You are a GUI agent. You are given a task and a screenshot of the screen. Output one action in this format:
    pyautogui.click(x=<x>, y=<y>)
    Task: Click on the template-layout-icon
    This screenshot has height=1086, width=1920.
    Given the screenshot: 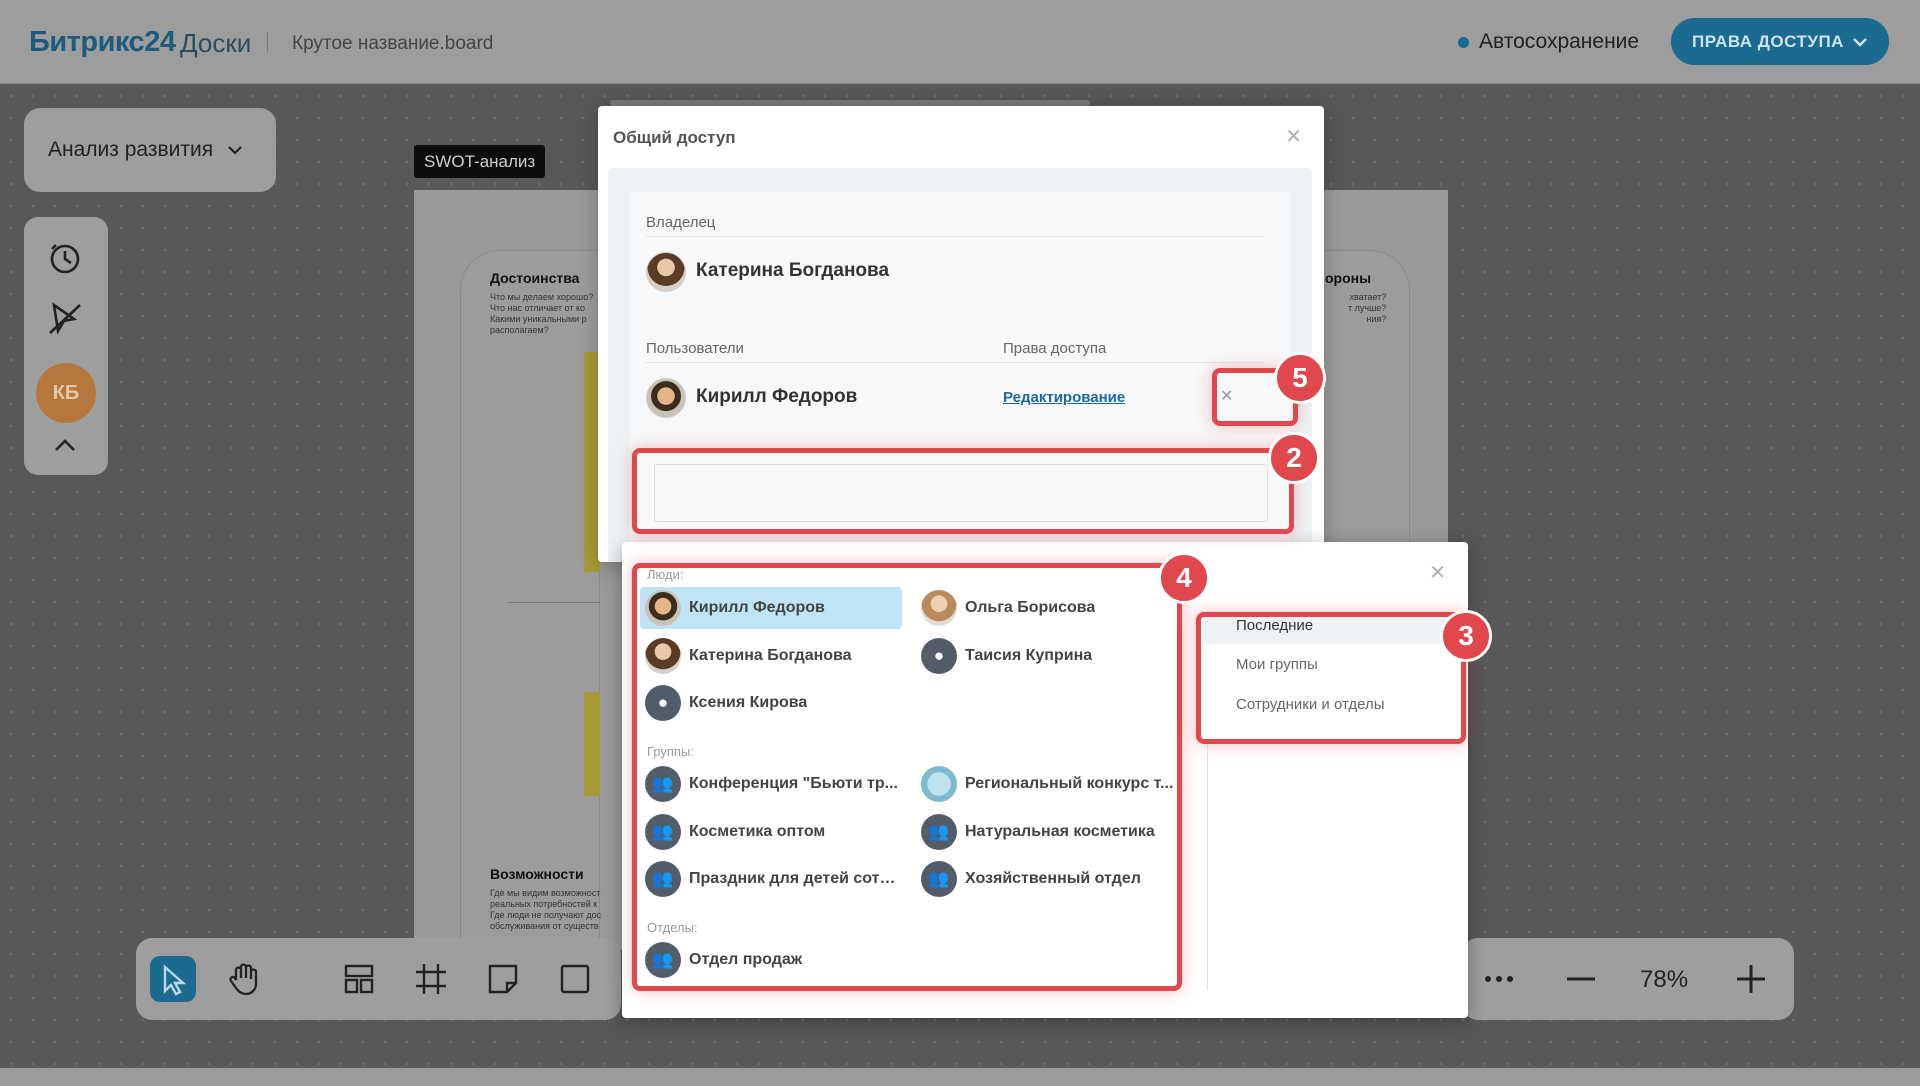 What is the action you would take?
    pyautogui.click(x=359, y=979)
    